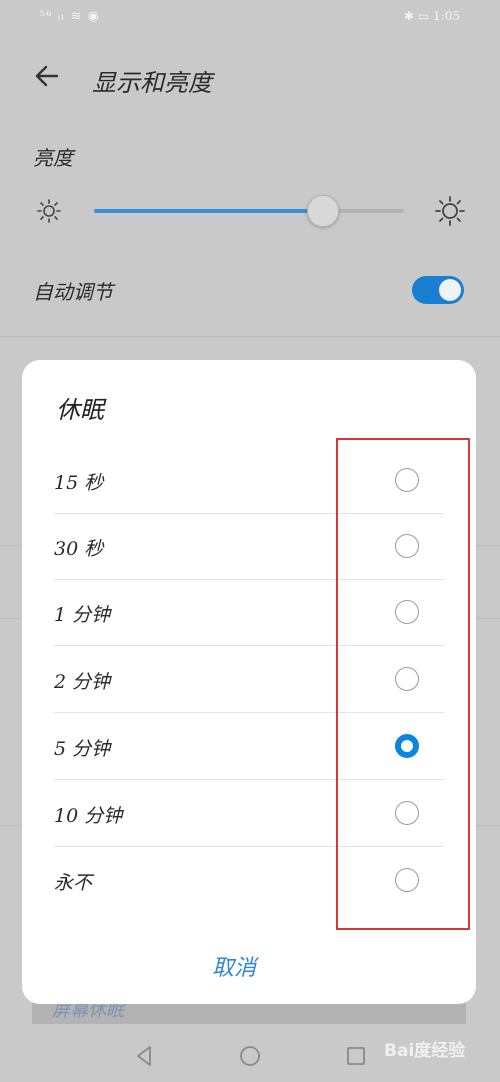  Describe the element at coordinates (152, 83) in the screenshot. I see `page-title: 显示和亮度` at that location.